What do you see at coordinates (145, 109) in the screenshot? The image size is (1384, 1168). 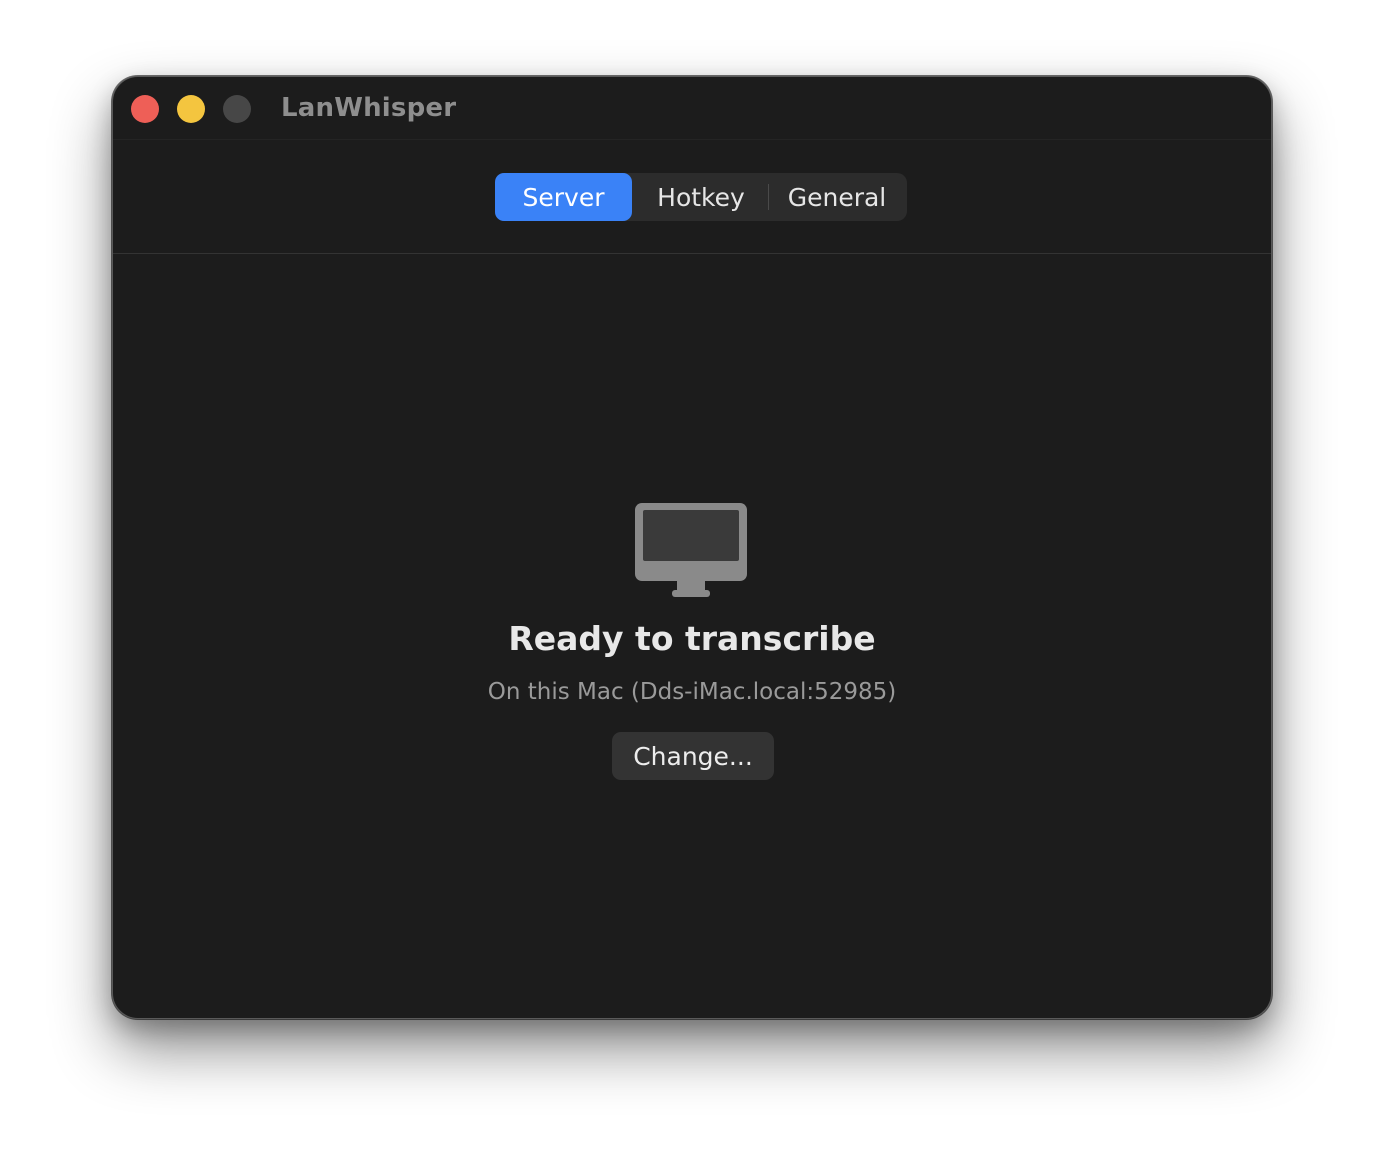 I see `close-window-button` at bounding box center [145, 109].